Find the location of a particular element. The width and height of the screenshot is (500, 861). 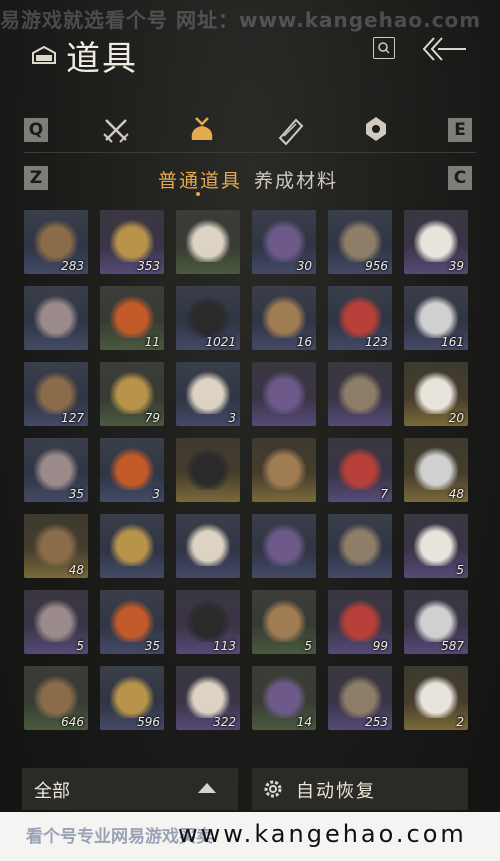

search-button is located at coordinates (384, 48).